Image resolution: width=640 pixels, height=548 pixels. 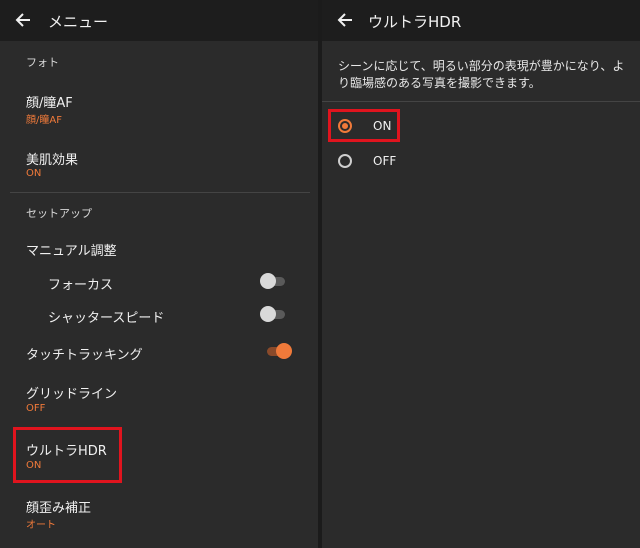 I want to click on radio-option-off-label: OFF, so click(x=385, y=161).